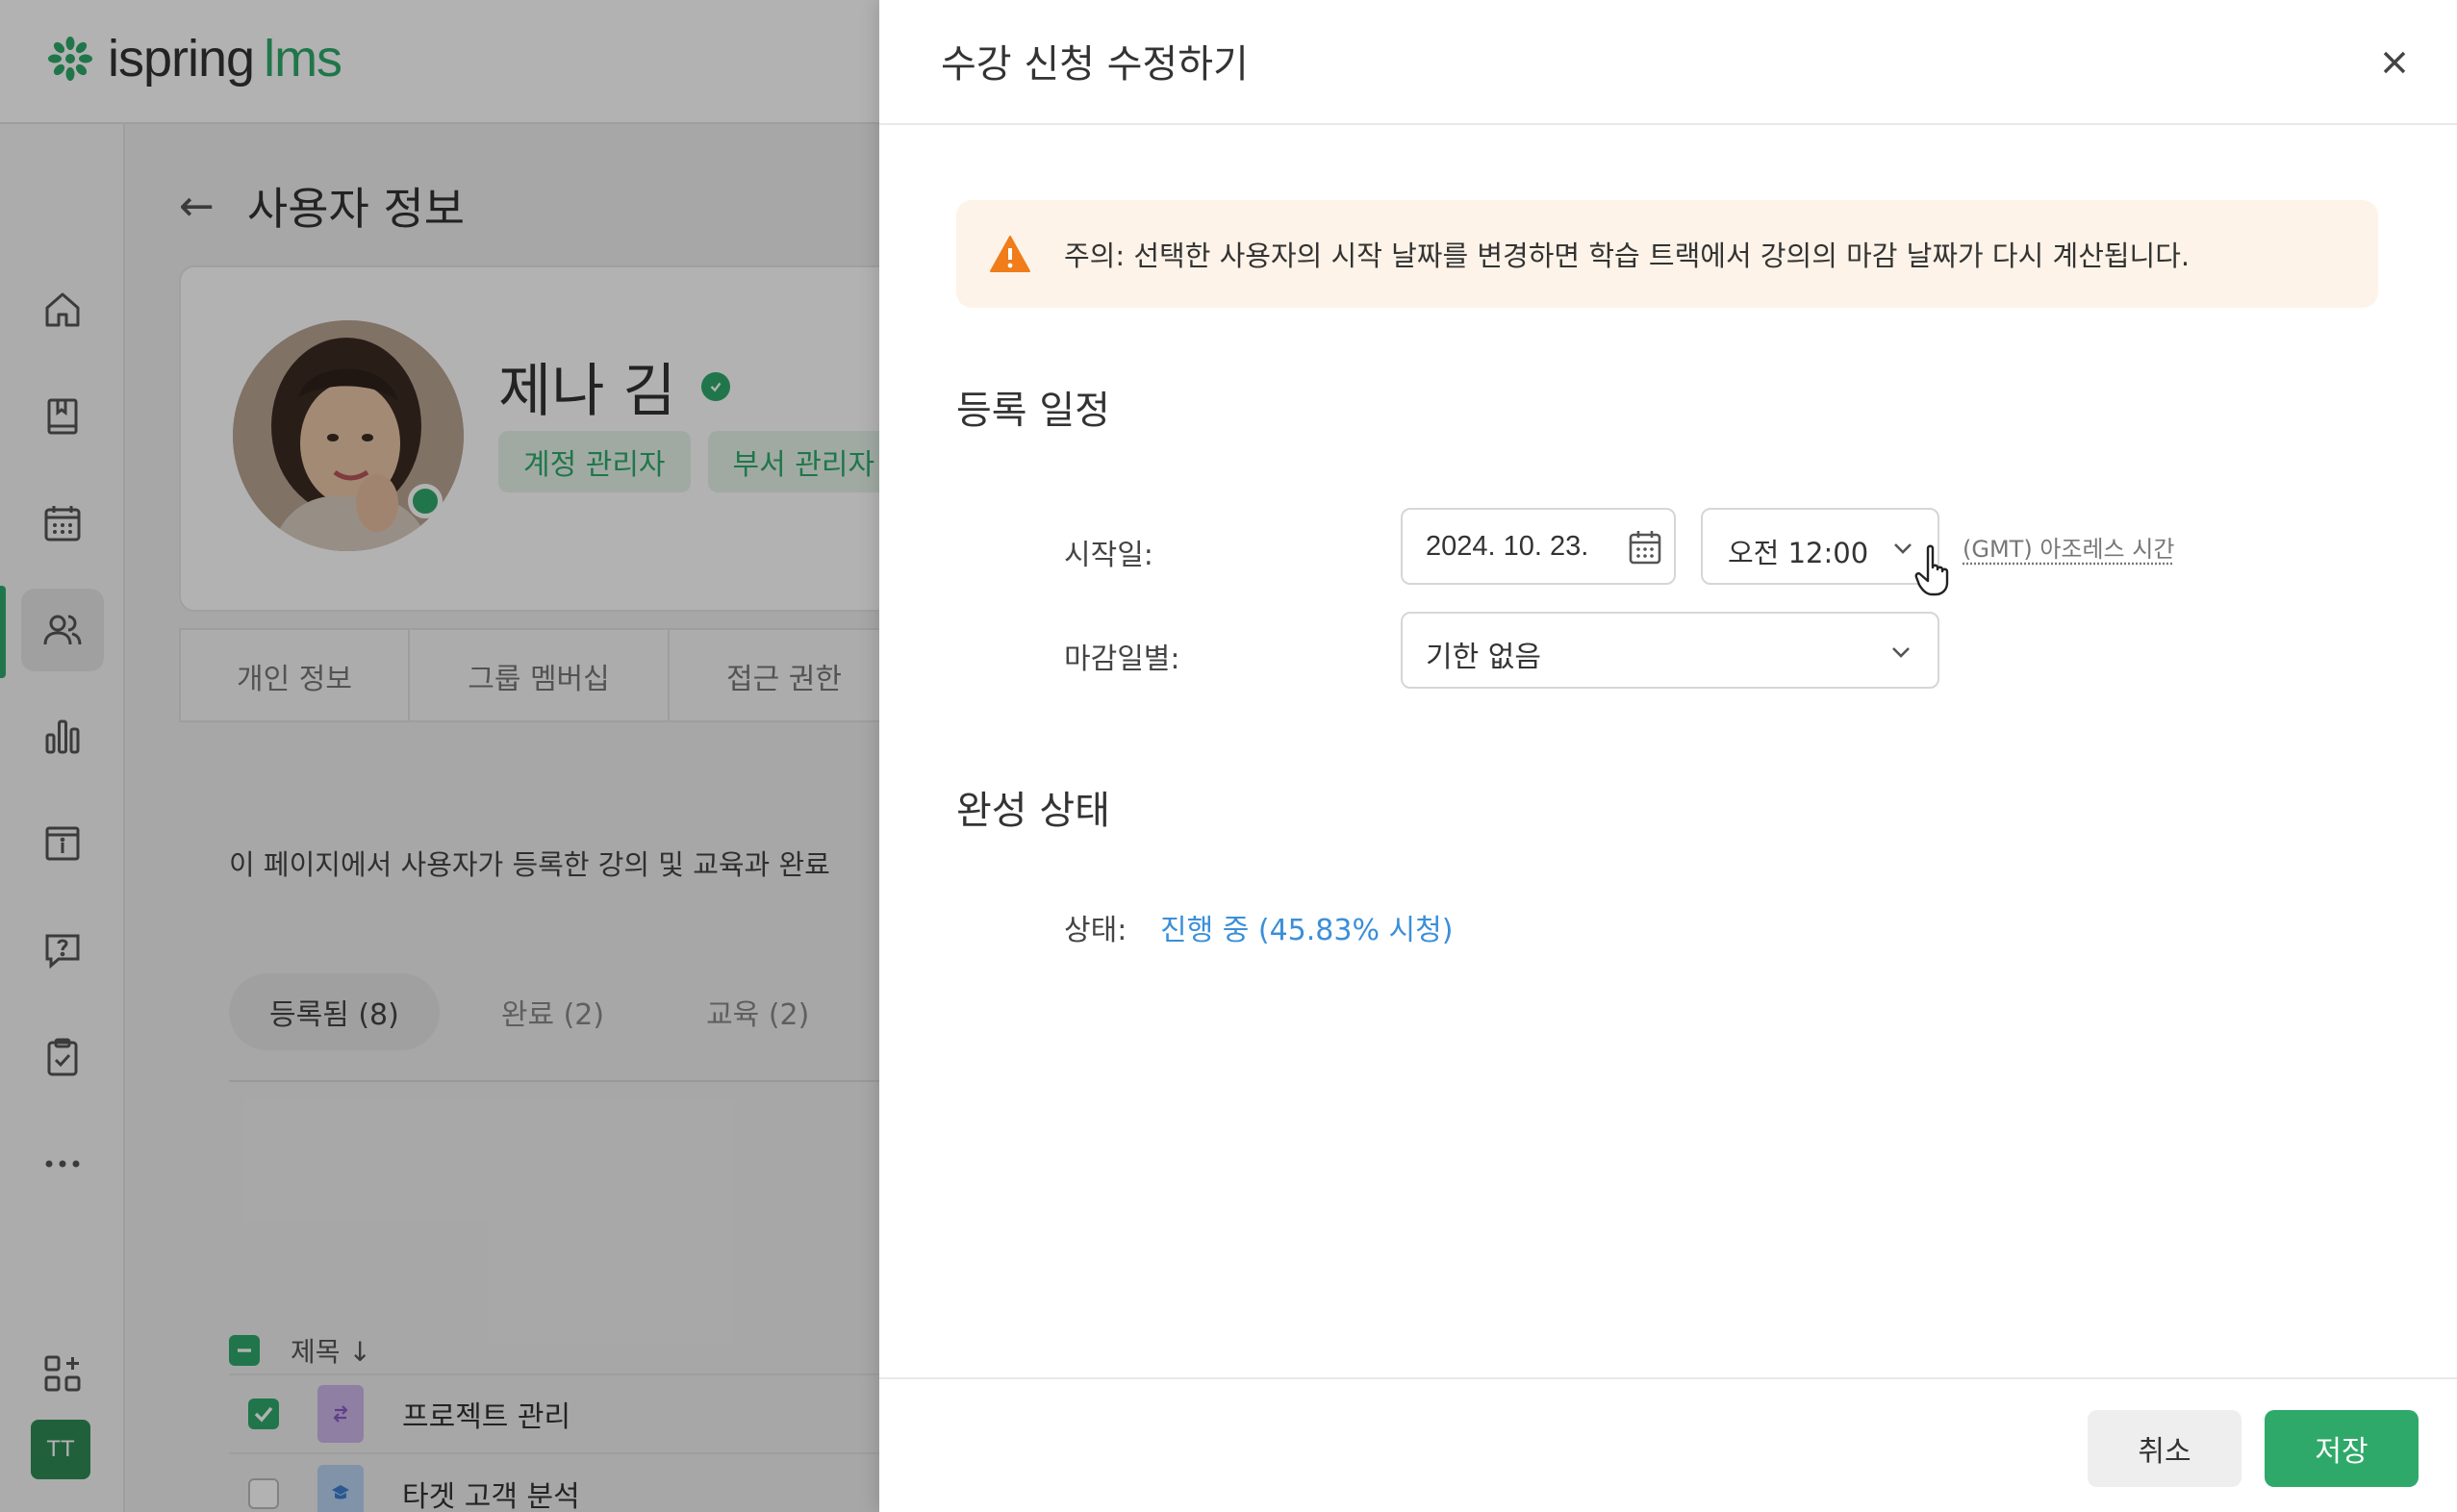  What do you see at coordinates (1033, 407) in the screenshot?
I see `schedule-section-title: 등록 일정` at bounding box center [1033, 407].